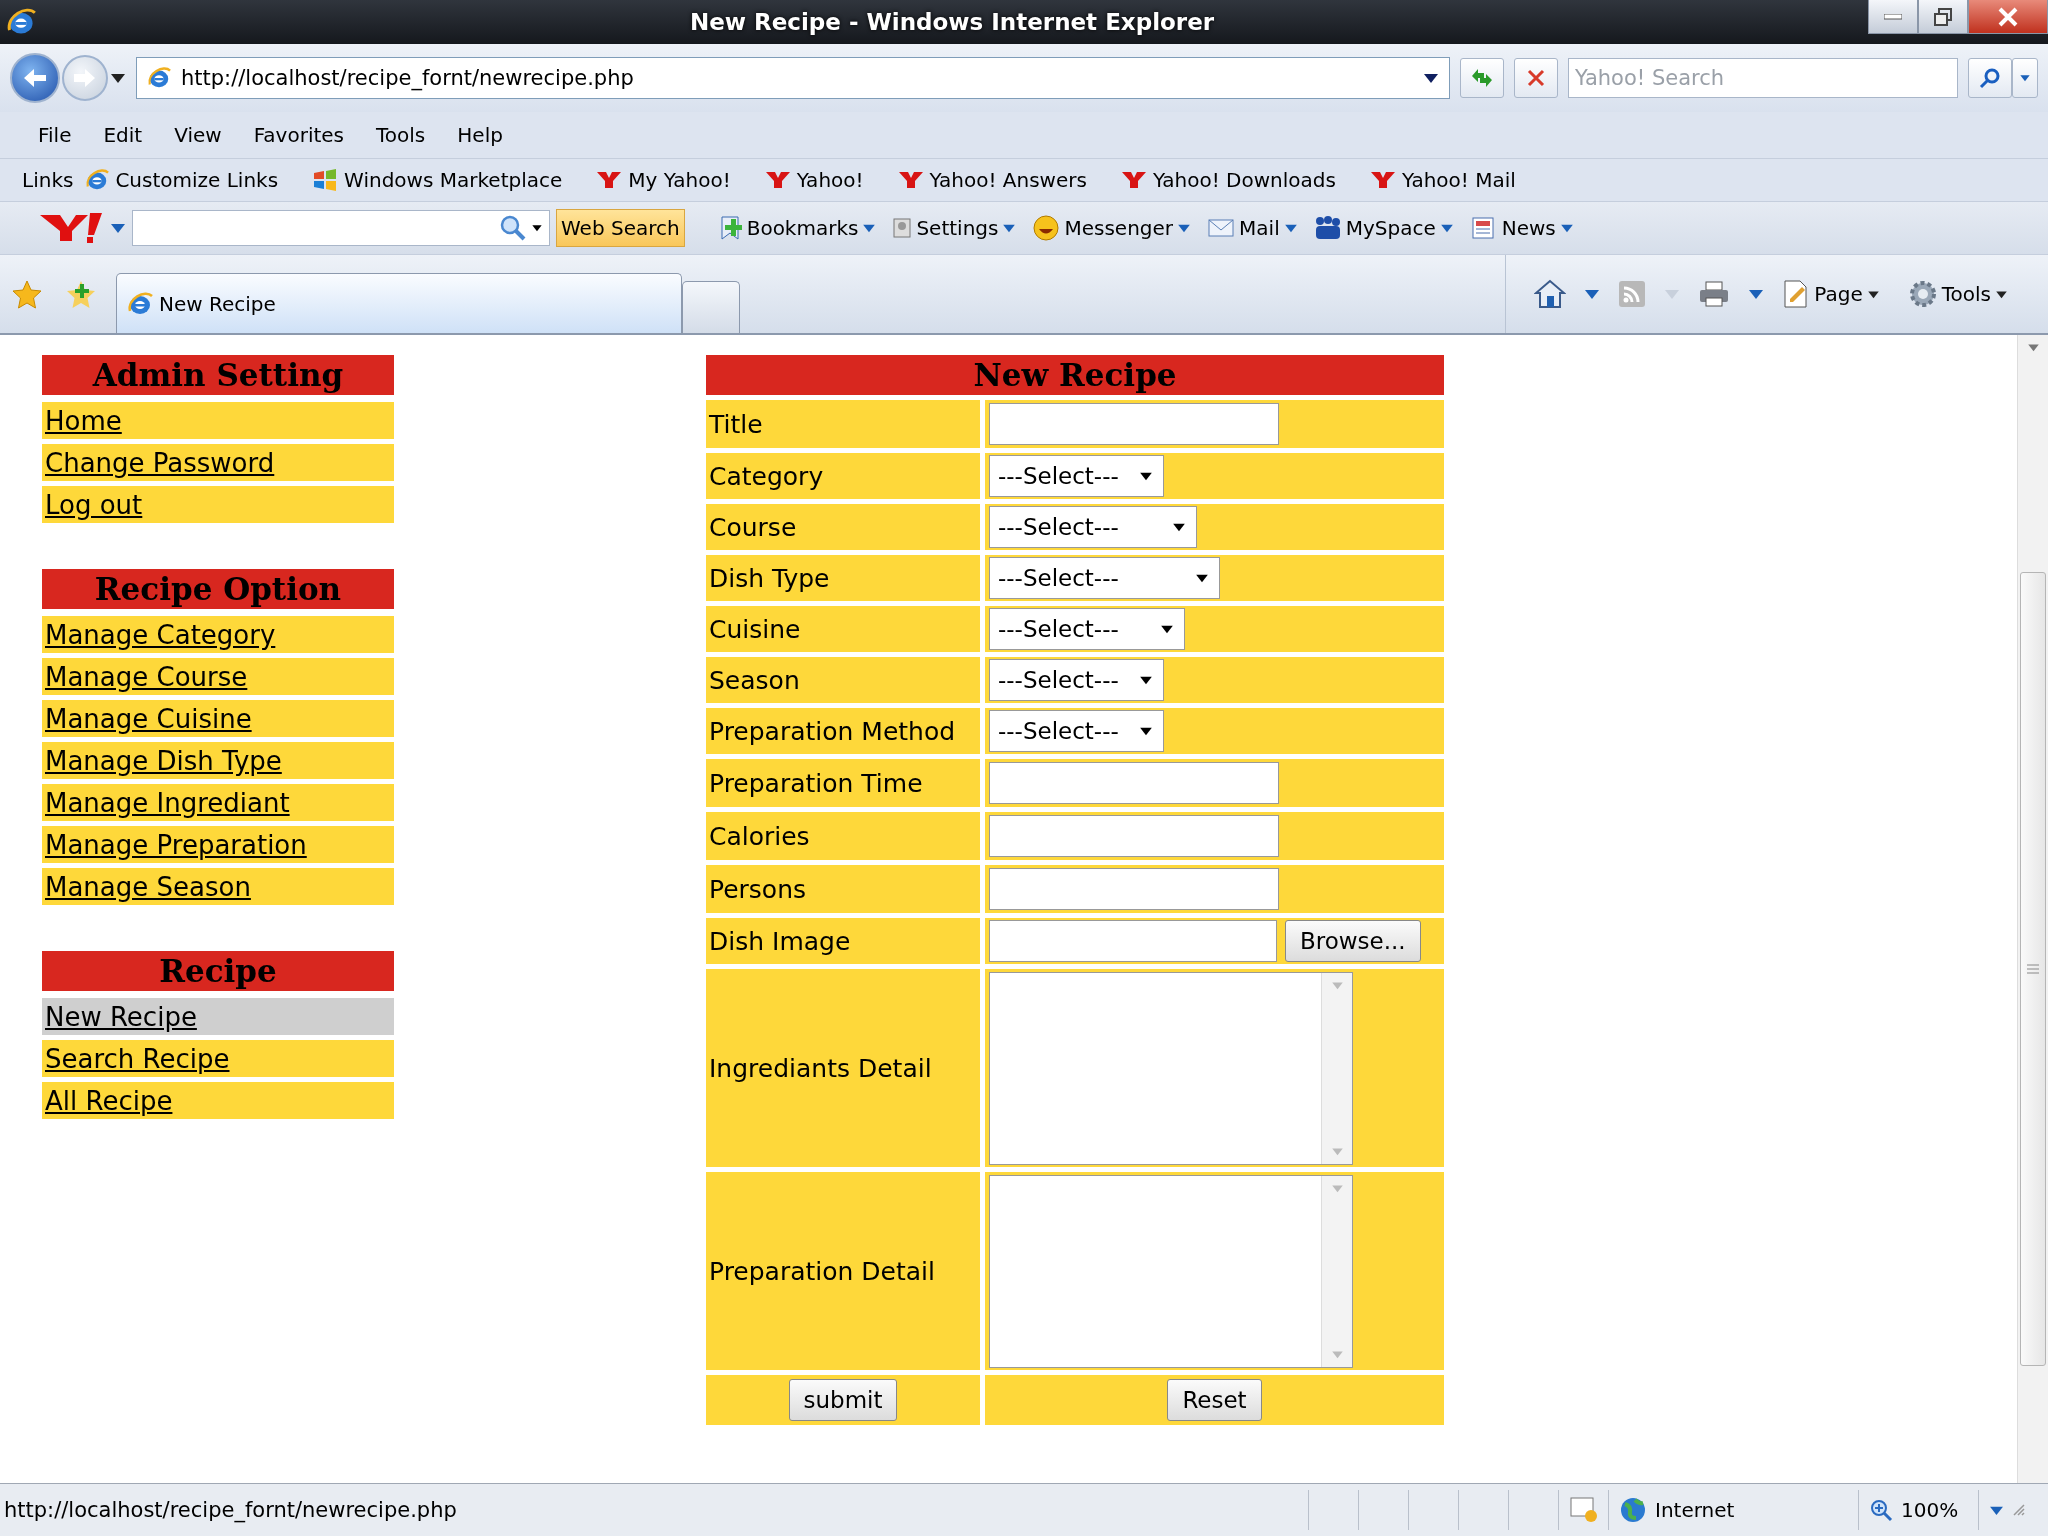  Describe the element at coordinates (218, 504) in the screenshot. I see `sidebar-link: Log out` at that location.